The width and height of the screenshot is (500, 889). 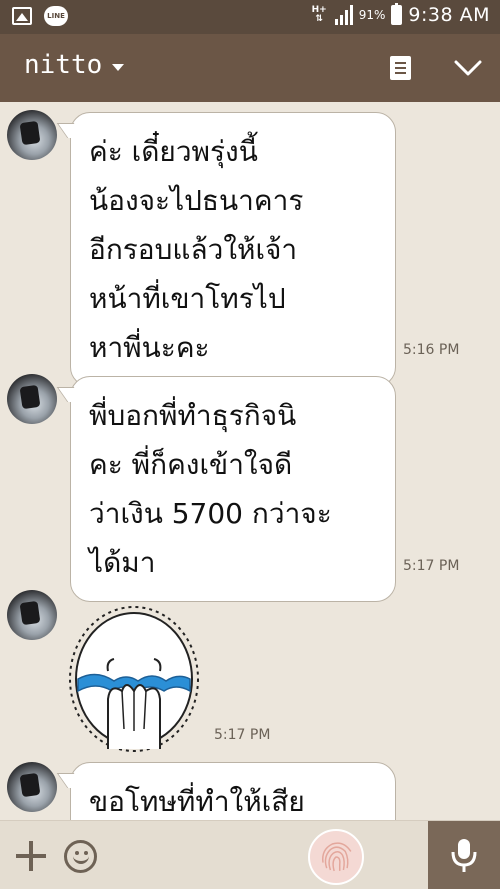 I want to click on status-time: 9:38 AM, so click(x=449, y=15).